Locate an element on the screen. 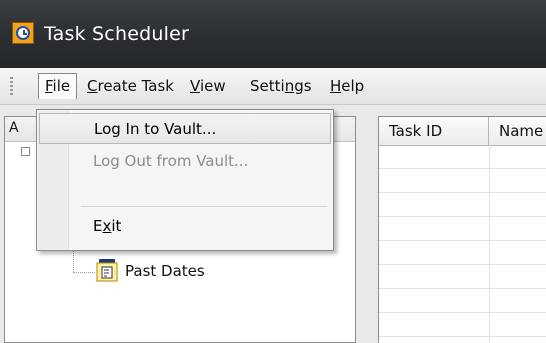  tree-connector-line is located at coordinates (84, 273).